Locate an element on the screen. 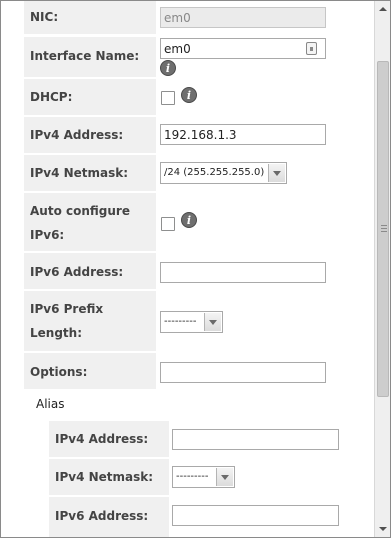  auto-ipv6-label-line1: Auto configure is located at coordinates (80, 211).